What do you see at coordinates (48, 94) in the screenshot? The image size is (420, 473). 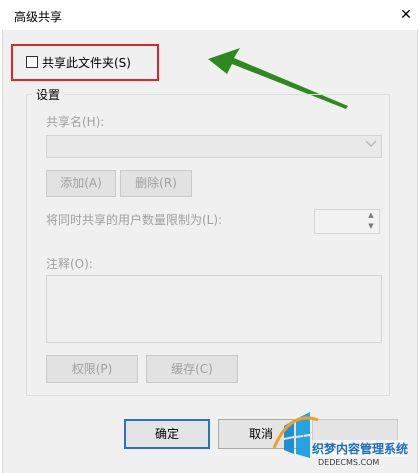 I see `settings-group-title: 设置` at bounding box center [48, 94].